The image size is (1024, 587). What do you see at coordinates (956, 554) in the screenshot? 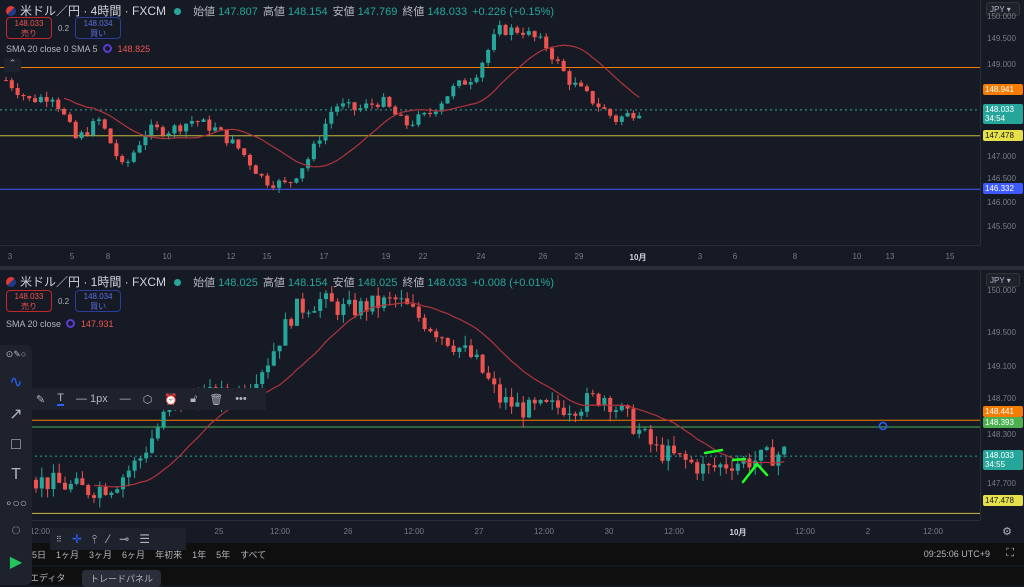
I see `clock: 09:25:06 UTC+9` at bounding box center [956, 554].